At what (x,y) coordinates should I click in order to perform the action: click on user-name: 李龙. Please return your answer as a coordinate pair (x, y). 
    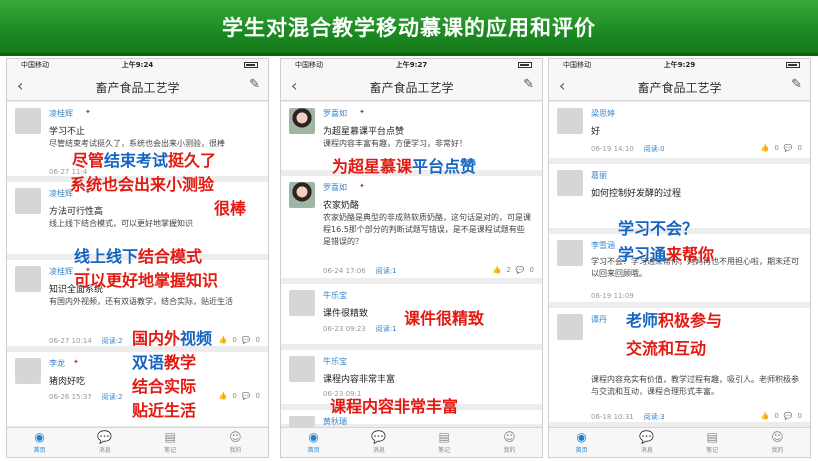
    Looking at the image, I should click on (57, 363).